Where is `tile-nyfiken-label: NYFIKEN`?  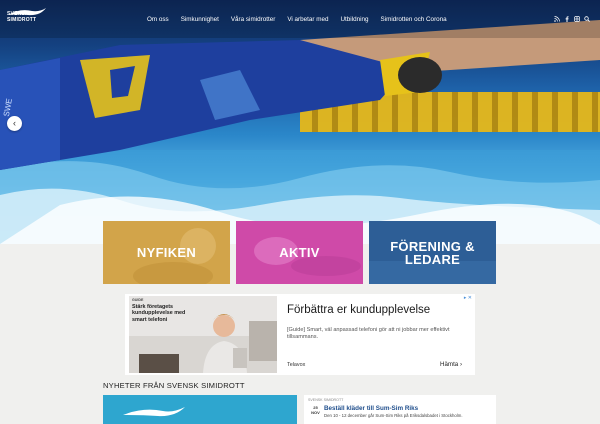 tile-nyfiken-label: NYFIKEN is located at coordinates (166, 252).